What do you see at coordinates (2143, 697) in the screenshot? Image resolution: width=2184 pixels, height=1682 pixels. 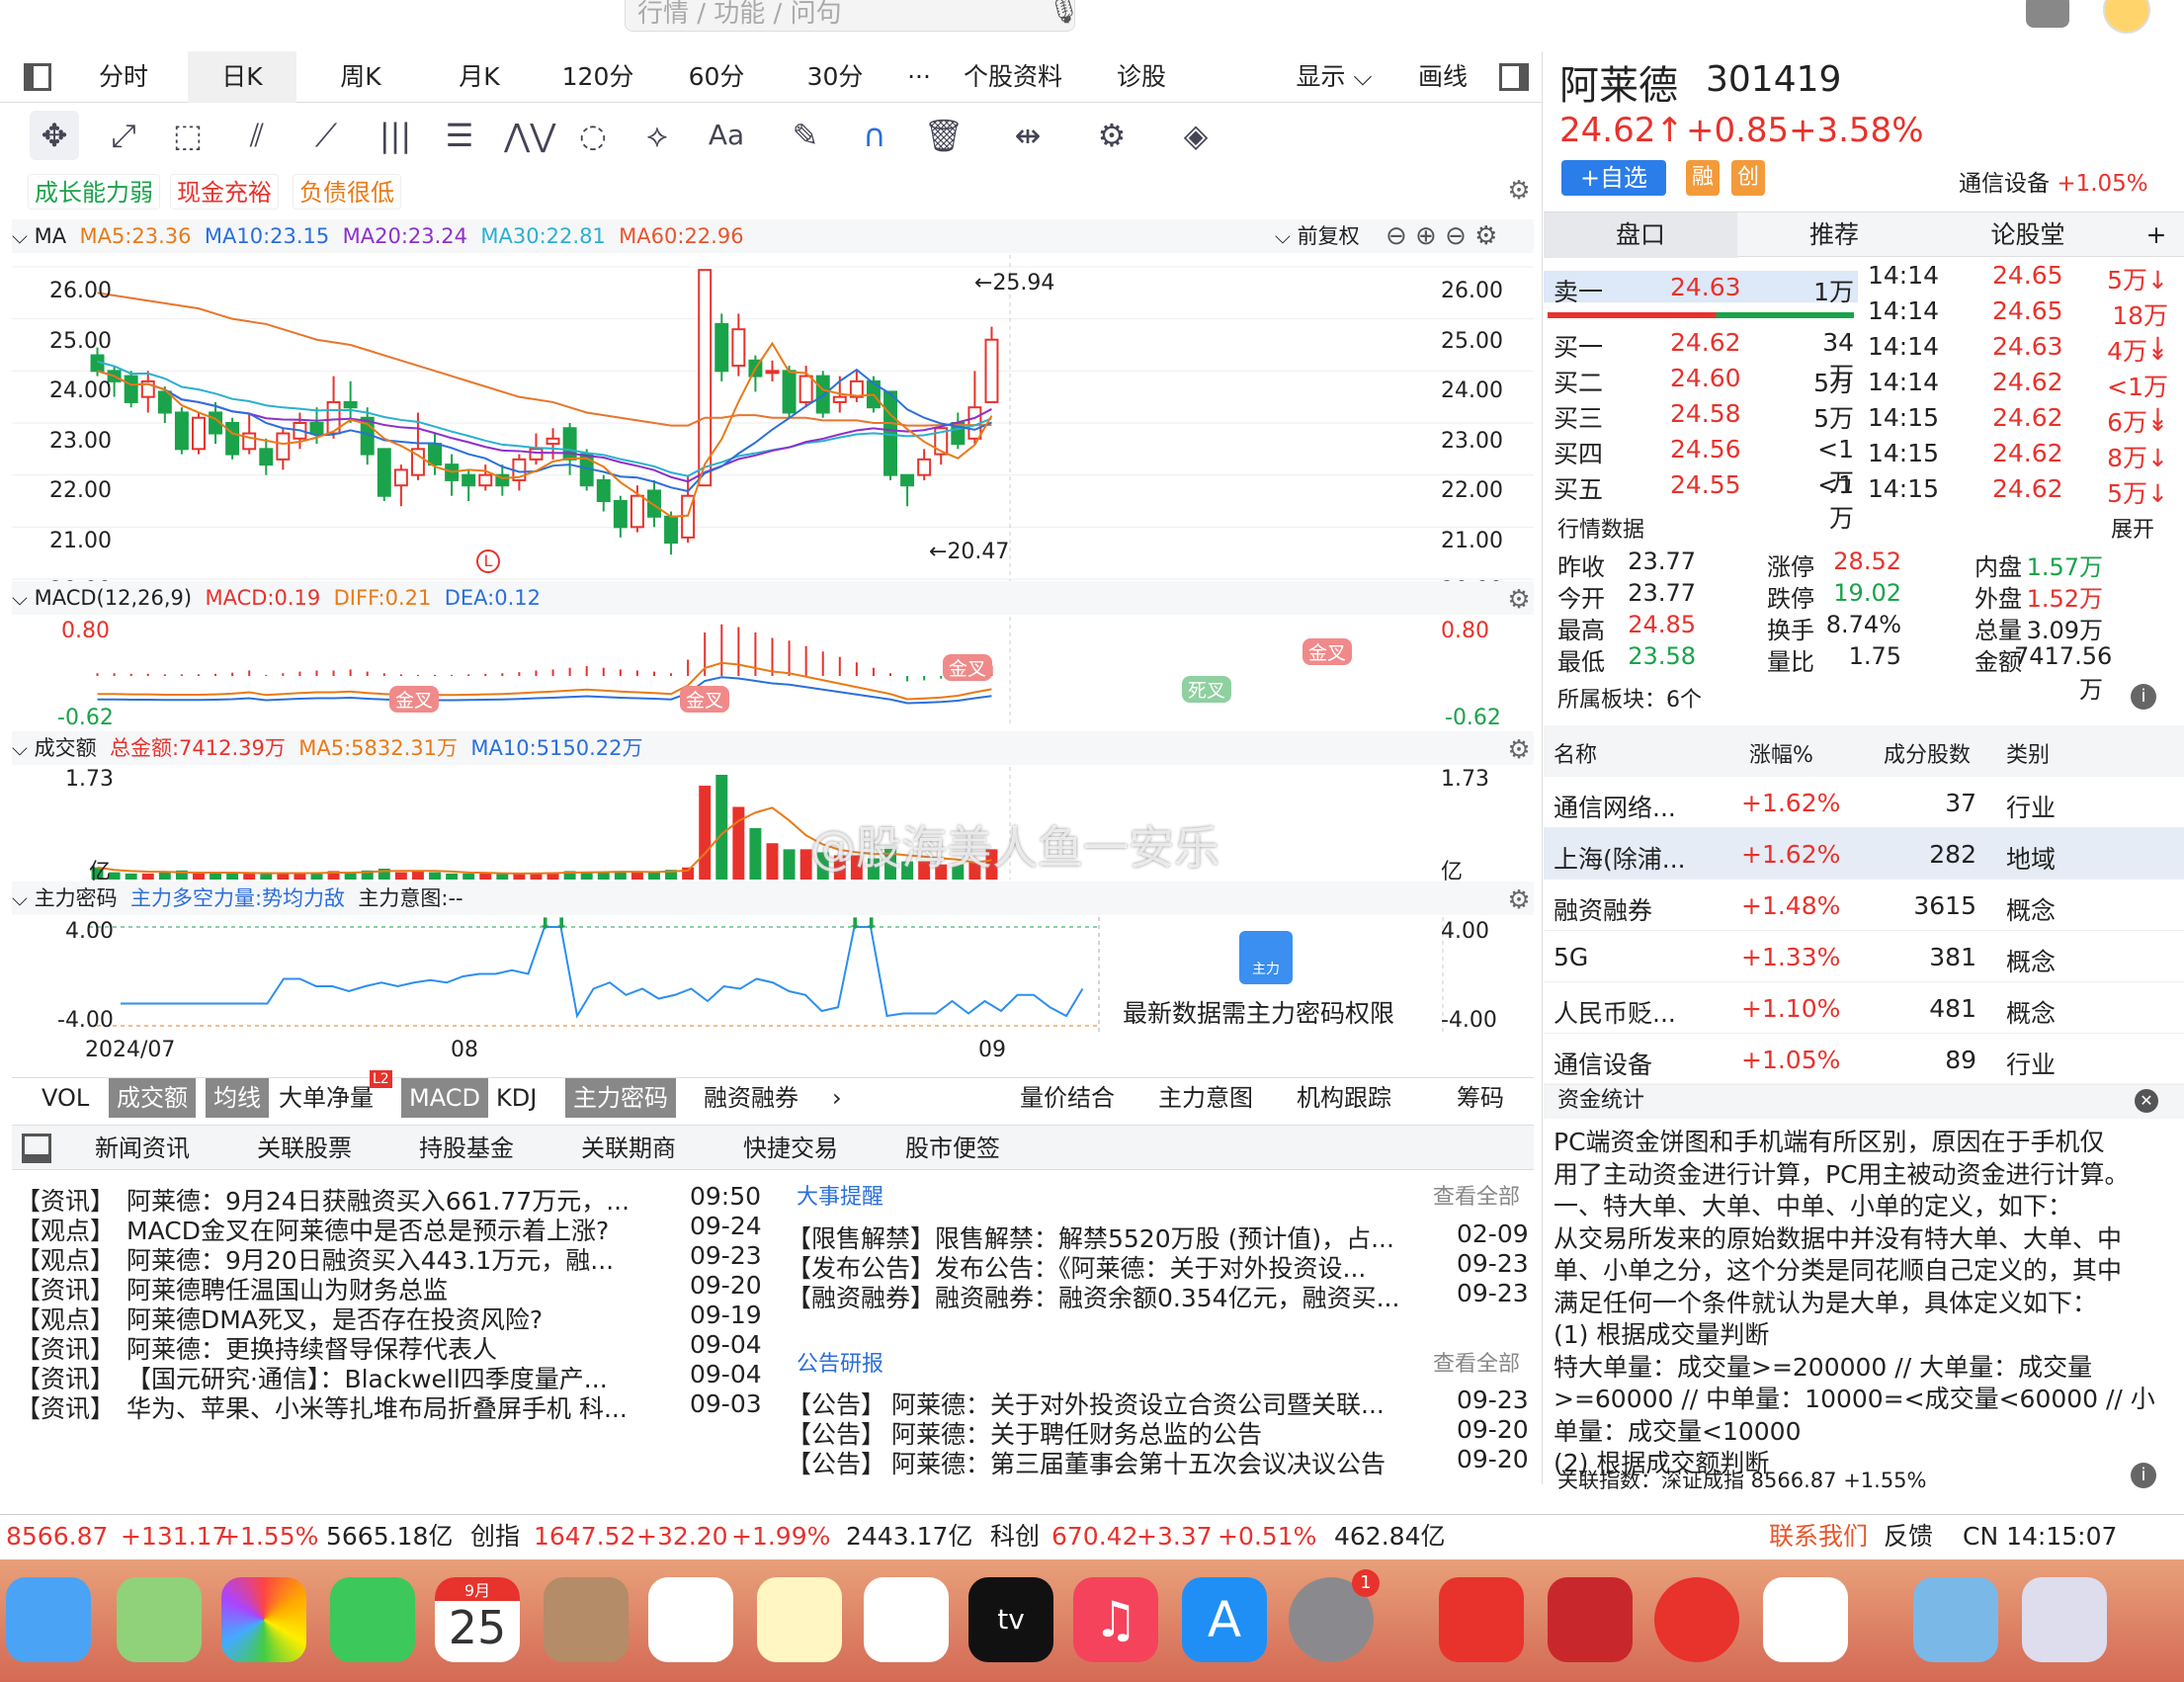 I see `info-icon: i` at bounding box center [2143, 697].